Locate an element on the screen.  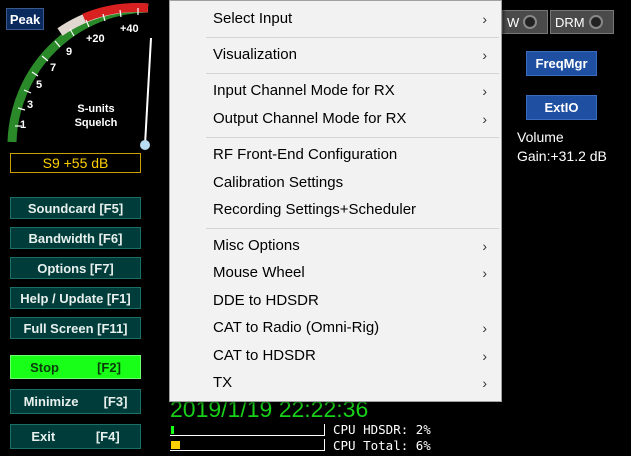
cpu-hdsdr-fill is located at coordinates (172, 430).